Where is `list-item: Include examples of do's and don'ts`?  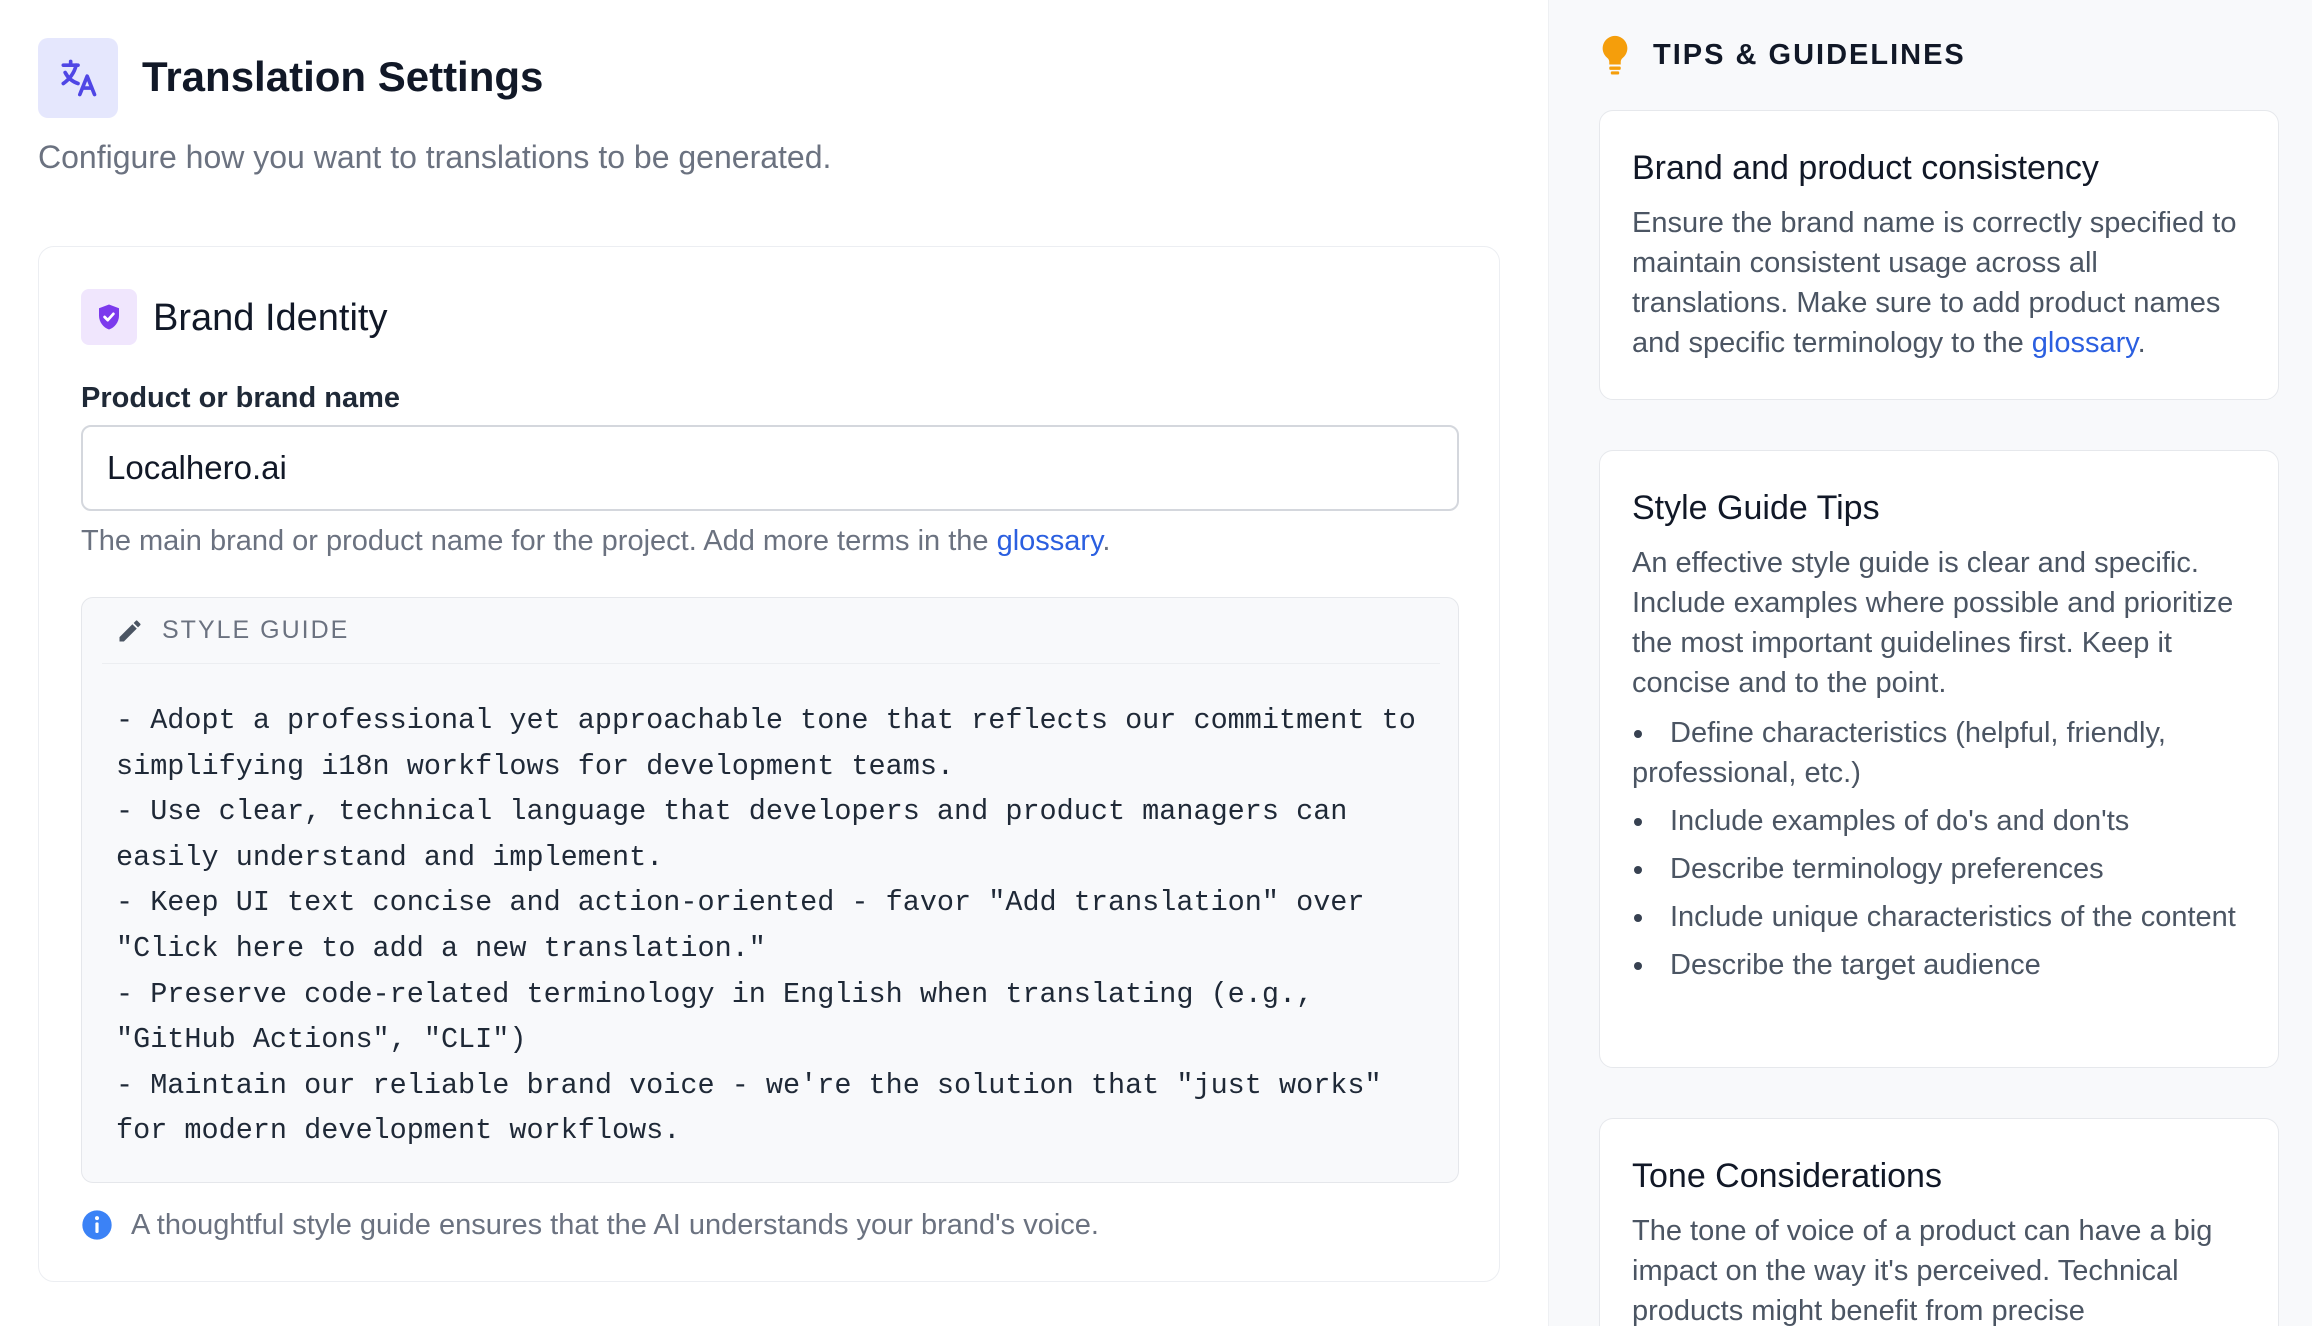
list-item: Include examples of do's and don'ts is located at coordinates (1939, 821).